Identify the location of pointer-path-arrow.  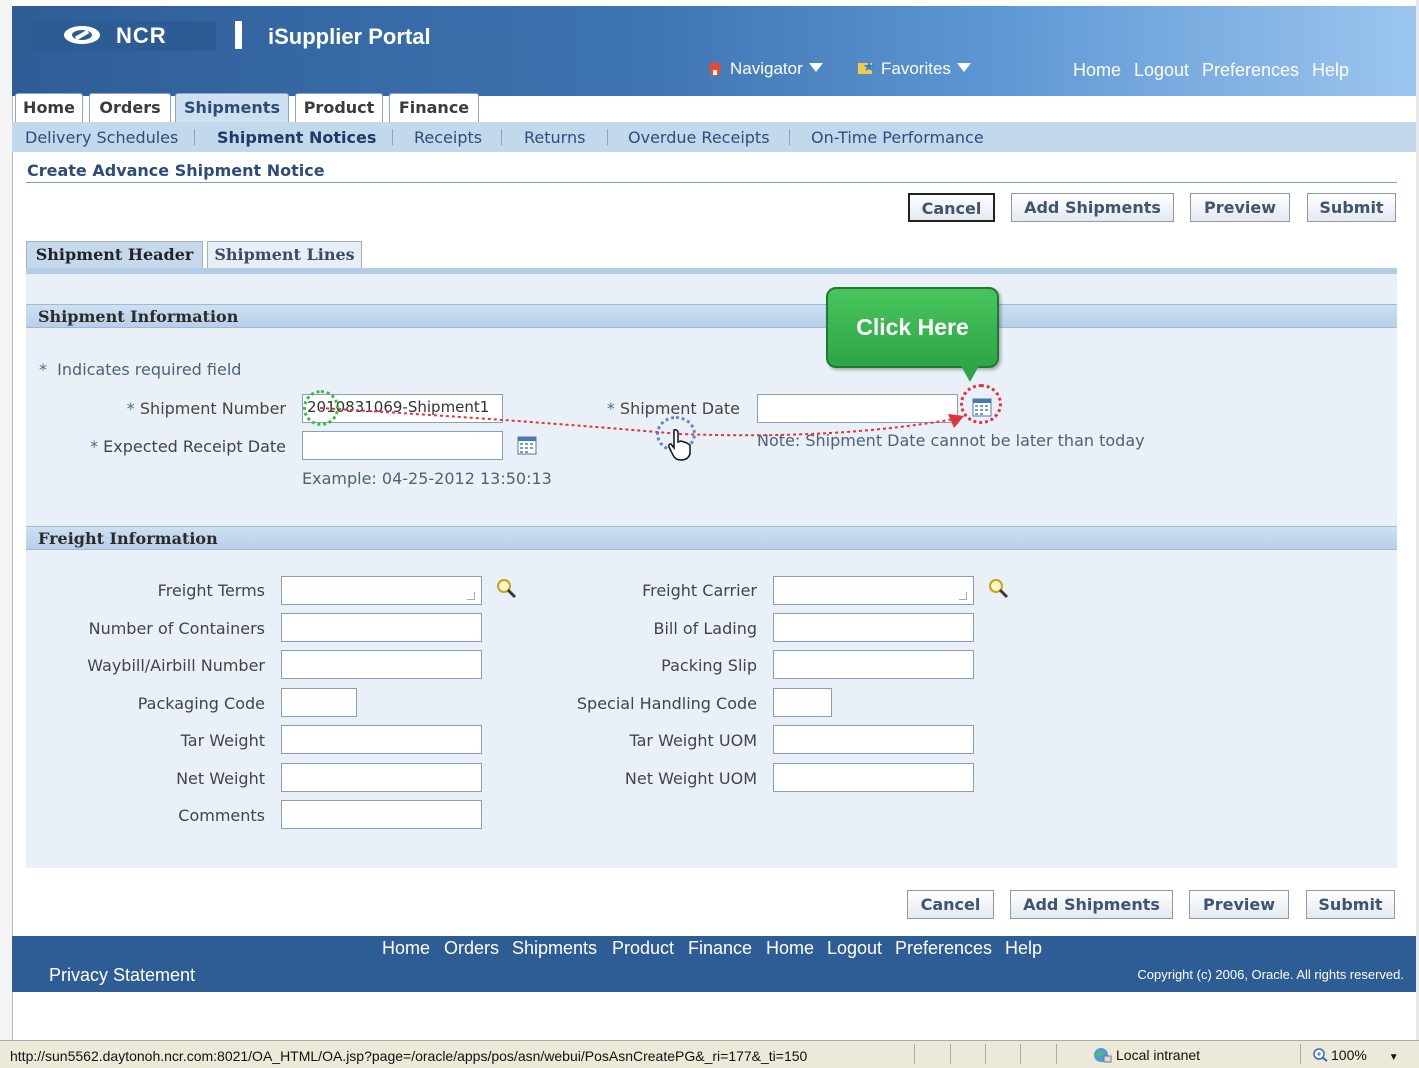
(642, 422).